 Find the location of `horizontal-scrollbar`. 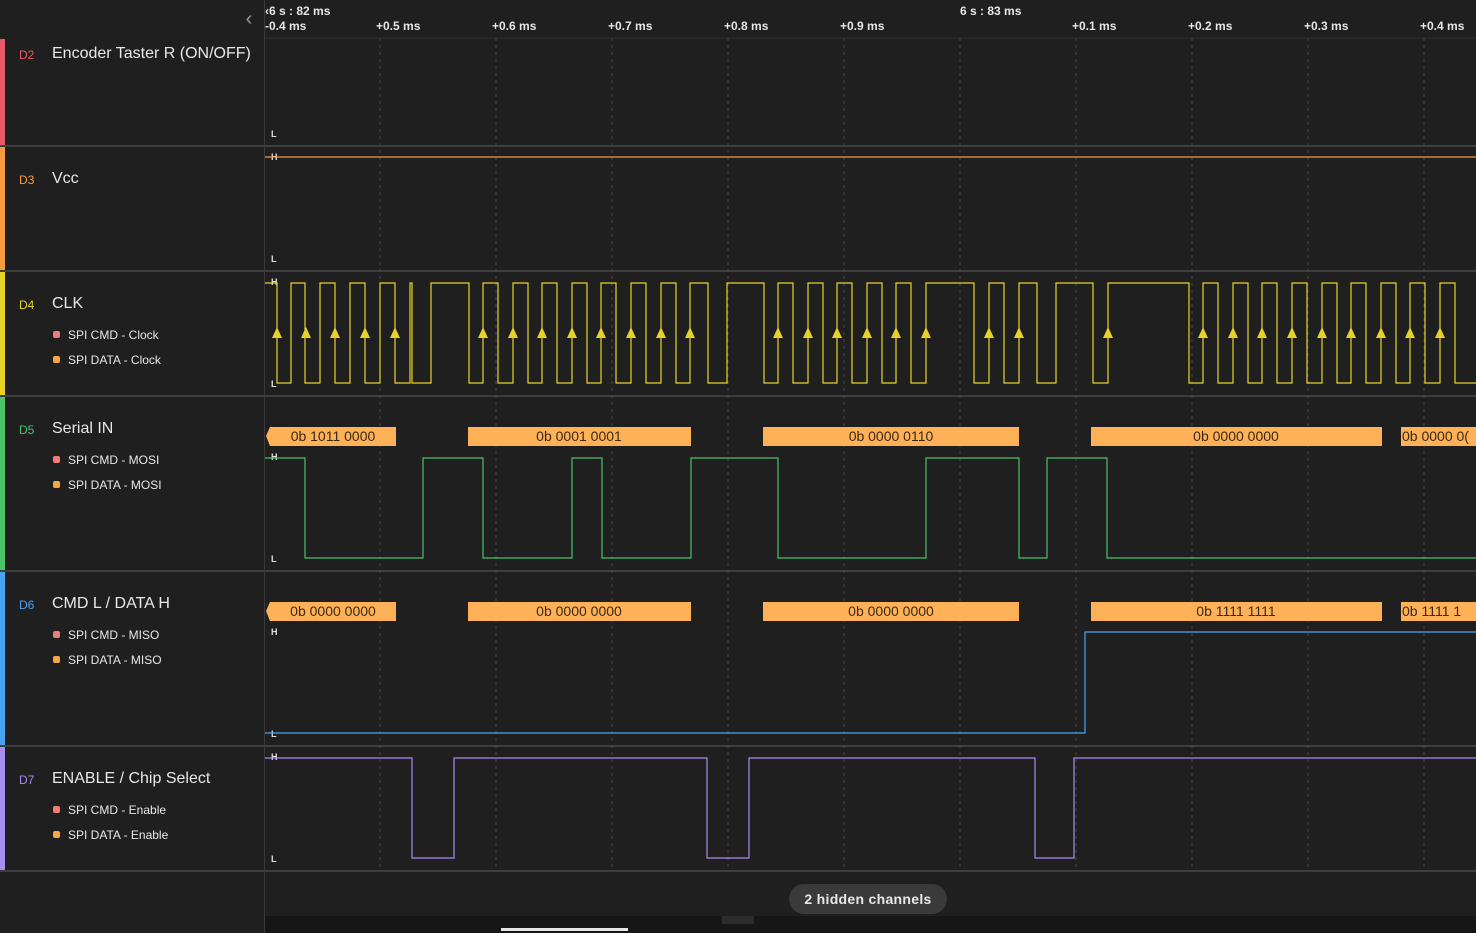

horizontal-scrollbar is located at coordinates (870, 924).